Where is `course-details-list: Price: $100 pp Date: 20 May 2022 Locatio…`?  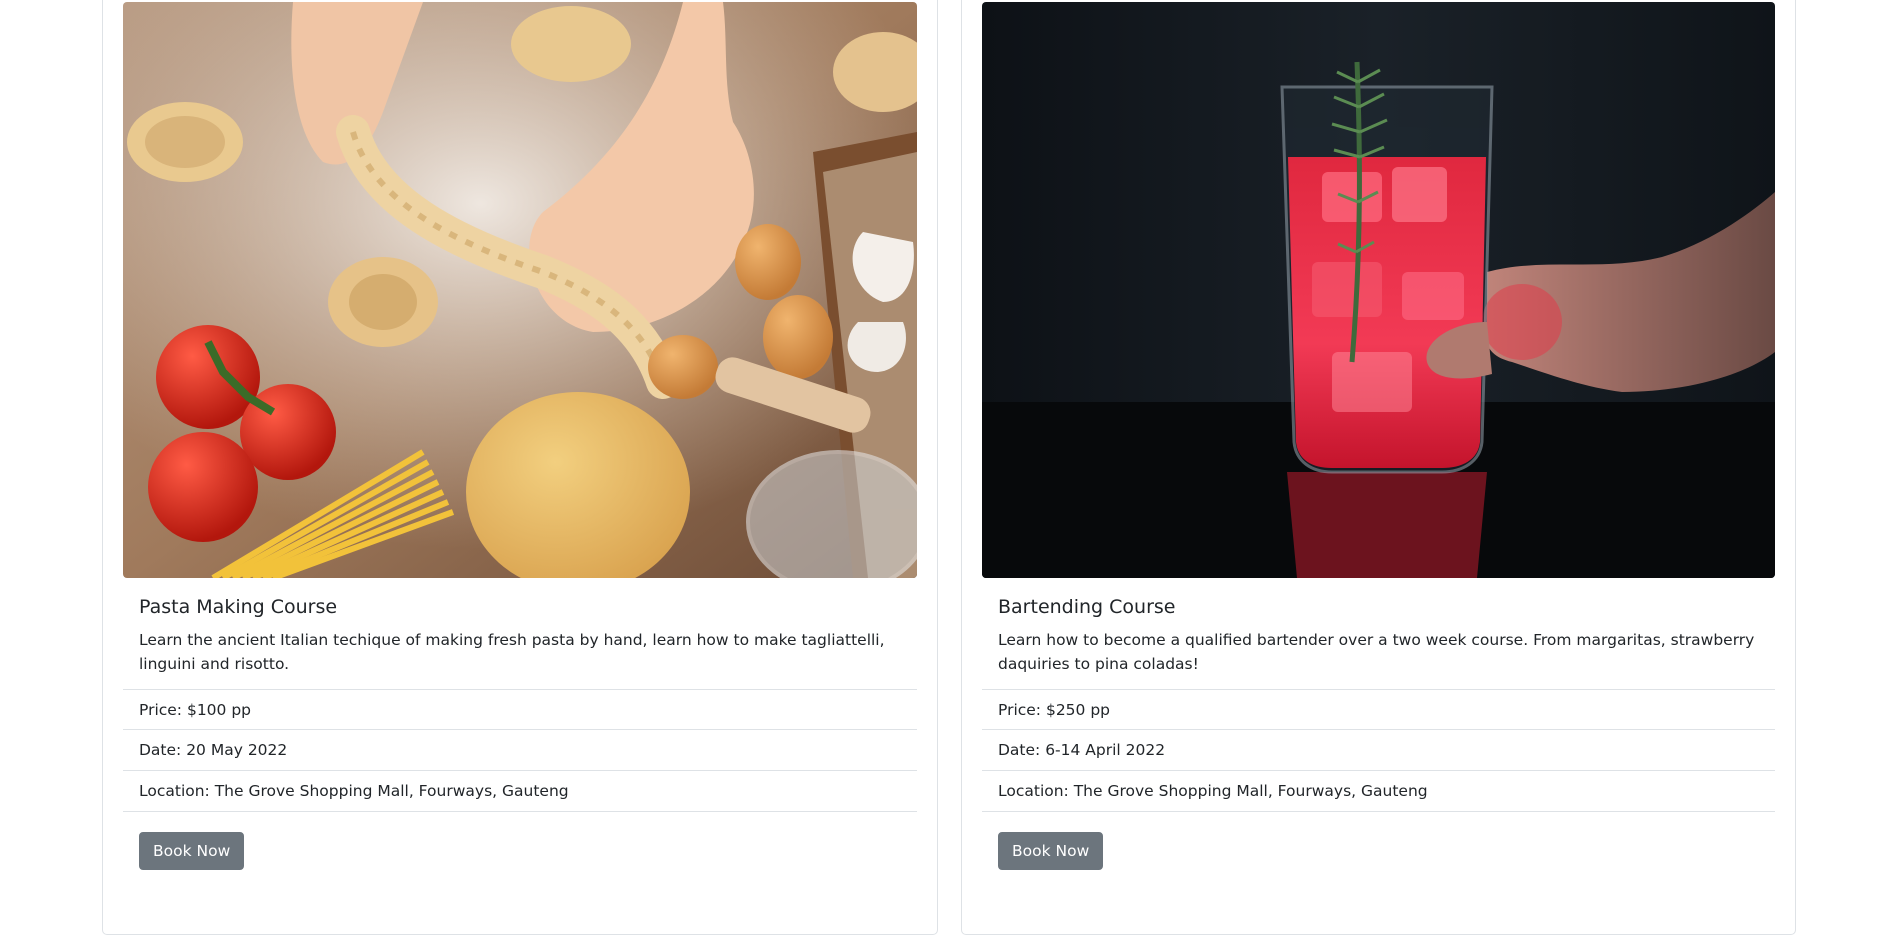
course-details-list: Price: $100 pp Date: 20 May 2022 Locatio… is located at coordinates (520, 750).